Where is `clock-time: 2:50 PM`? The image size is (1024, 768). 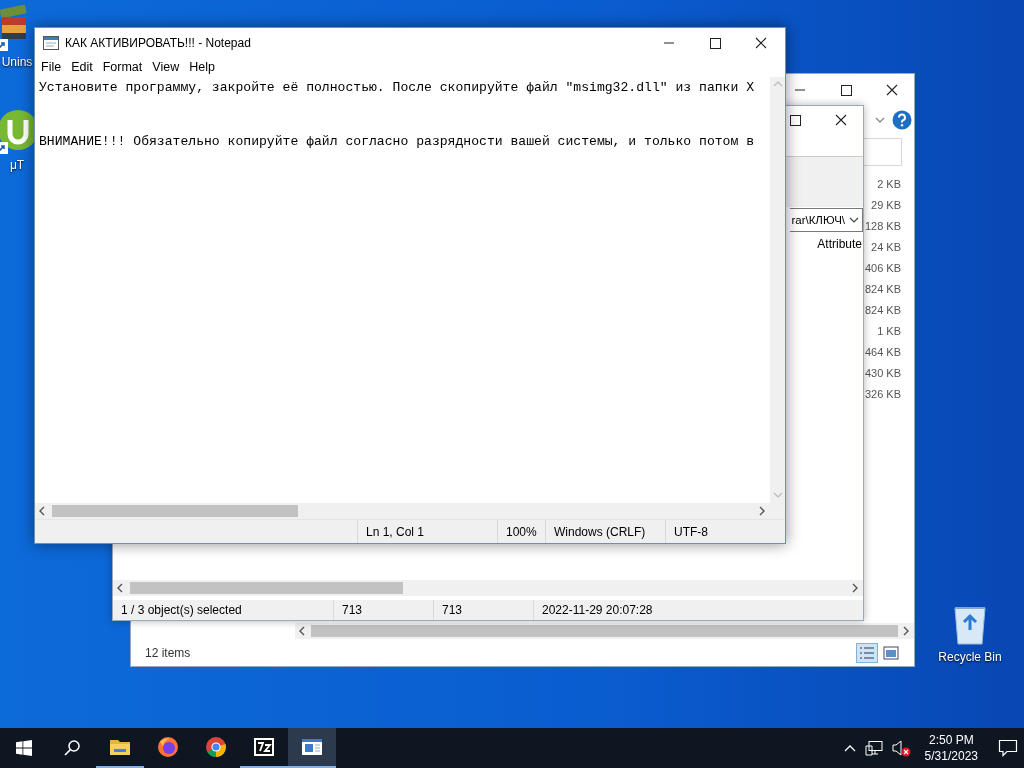 clock-time: 2:50 PM is located at coordinates (951, 740).